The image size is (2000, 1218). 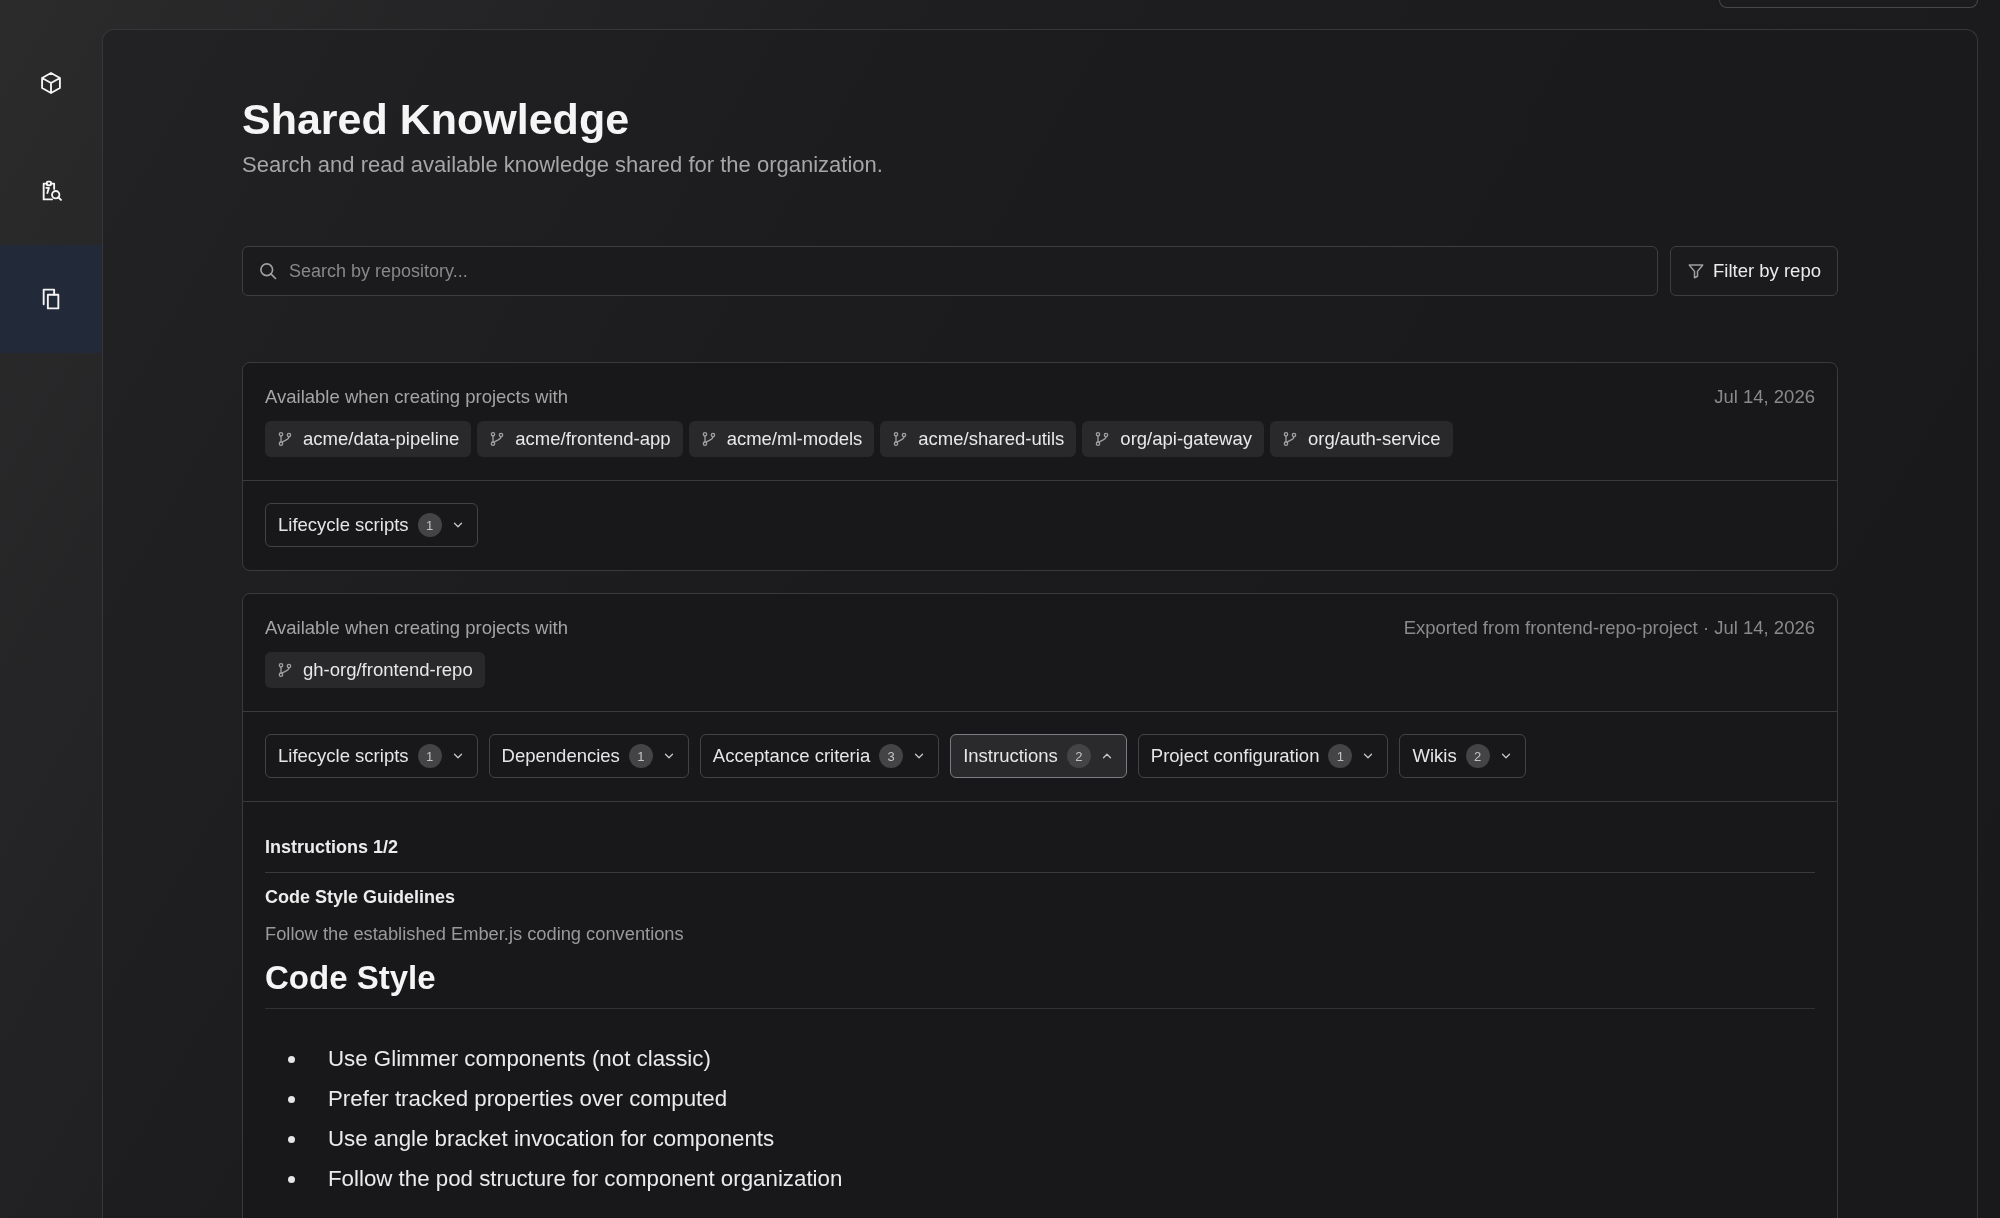 I want to click on section-dropdown: Acceptance criteria 3, so click(x=819, y=756).